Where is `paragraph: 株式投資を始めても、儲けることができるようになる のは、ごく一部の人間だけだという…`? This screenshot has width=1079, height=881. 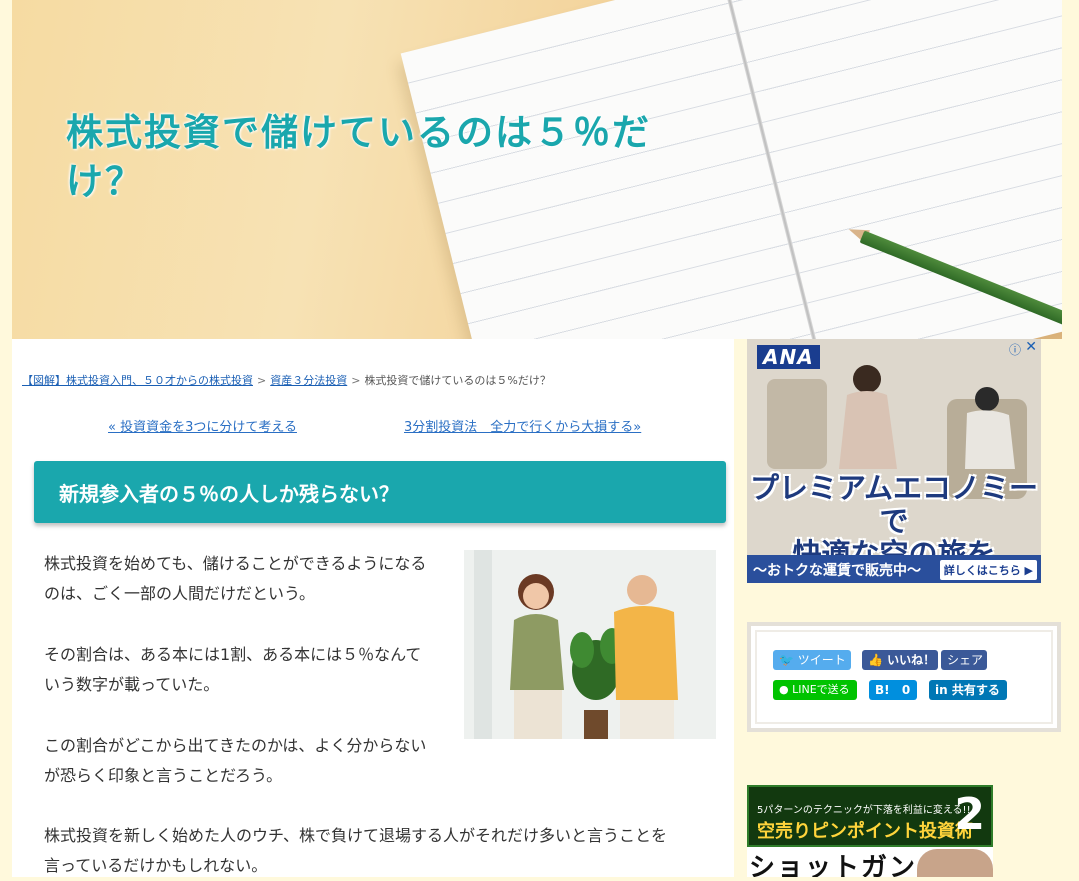
paragraph: 株式投資を始めても、儲けることができるようになる のは、ごく一部の人間だけだという… is located at coordinates (235, 578).